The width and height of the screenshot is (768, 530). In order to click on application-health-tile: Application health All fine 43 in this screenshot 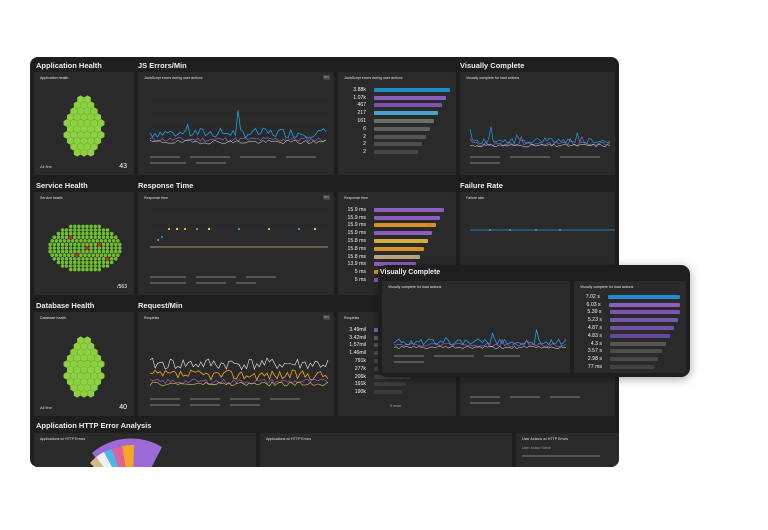, I will do `click(84, 123)`.